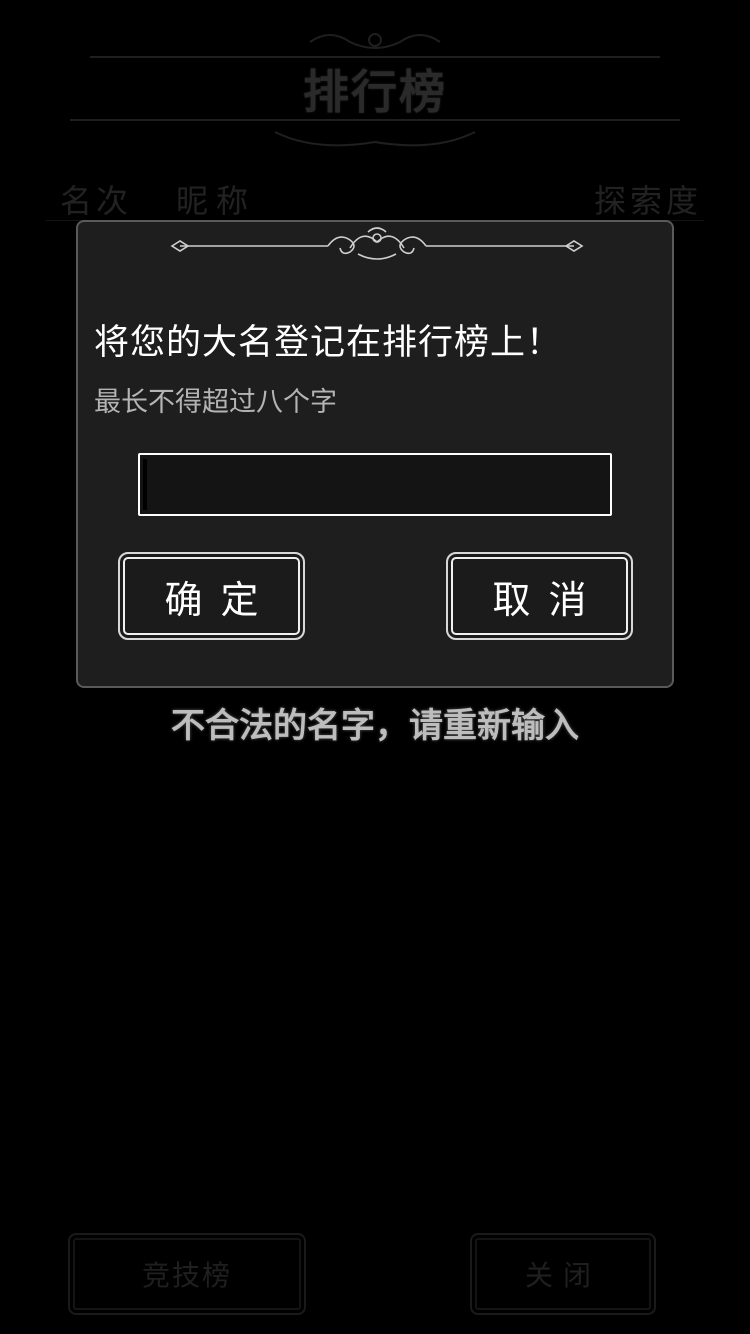 The width and height of the screenshot is (750, 1334). What do you see at coordinates (375, 92) in the screenshot?
I see `leaderboard-title: 排行榜` at bounding box center [375, 92].